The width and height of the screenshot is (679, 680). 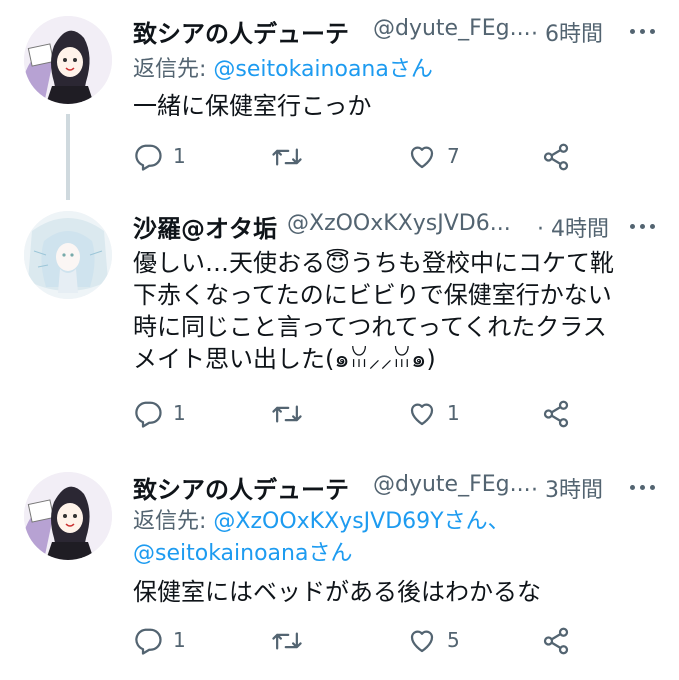 I want to click on tweet-actions: 1 5, so click(x=393, y=641).